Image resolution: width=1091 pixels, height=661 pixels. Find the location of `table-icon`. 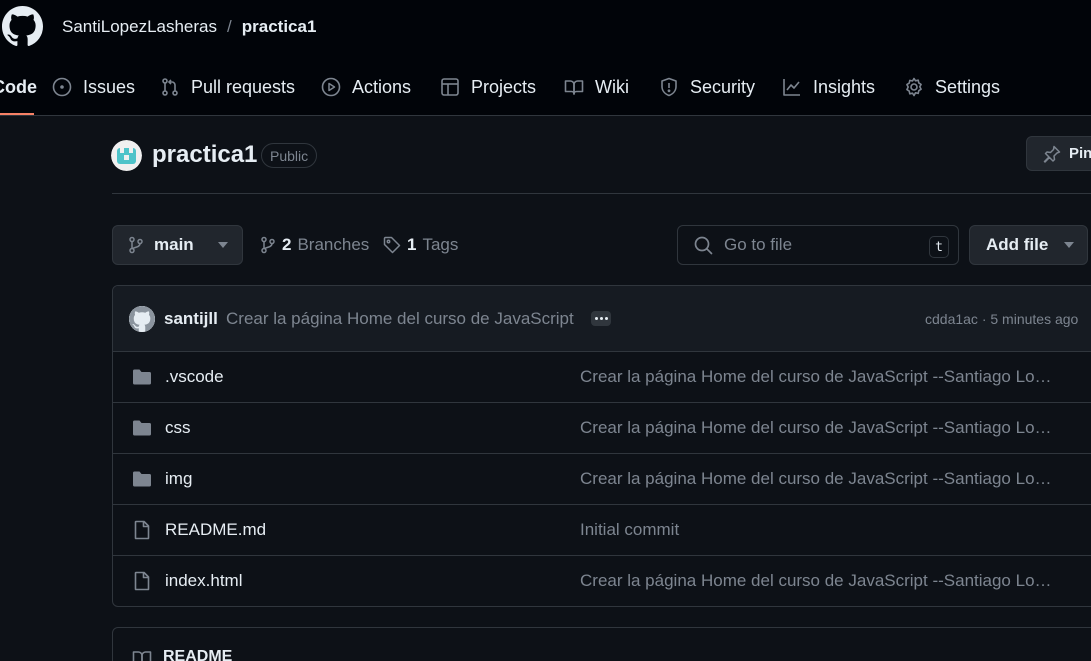

table-icon is located at coordinates (450, 87).